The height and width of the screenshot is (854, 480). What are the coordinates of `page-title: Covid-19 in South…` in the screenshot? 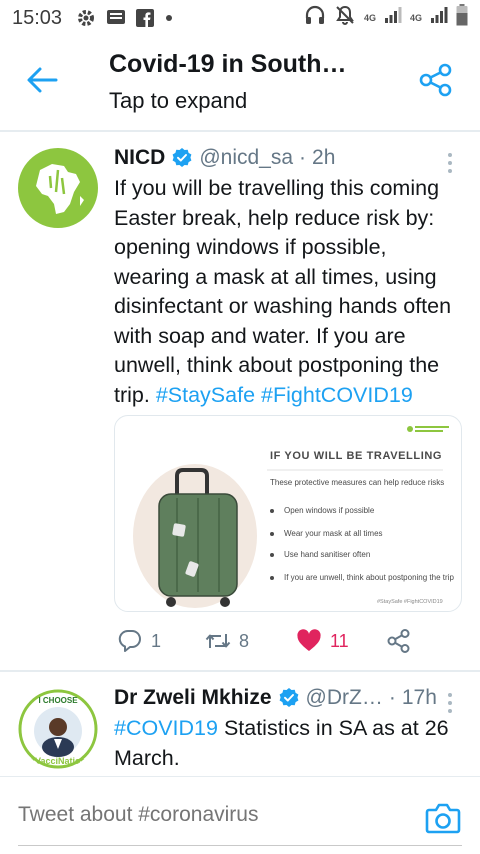 It's located at (228, 64).